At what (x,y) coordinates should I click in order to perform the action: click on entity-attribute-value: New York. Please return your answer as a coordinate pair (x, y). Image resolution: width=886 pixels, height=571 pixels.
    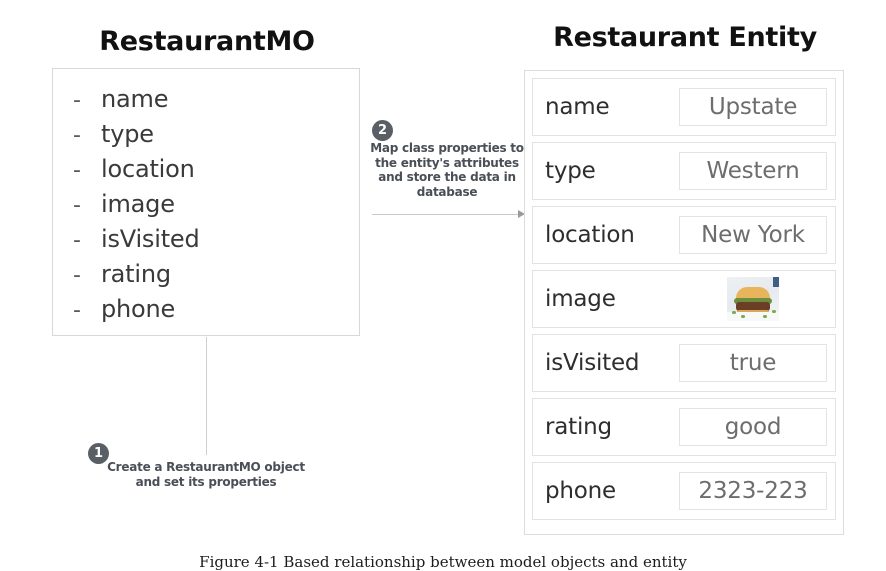
    Looking at the image, I should click on (753, 235).